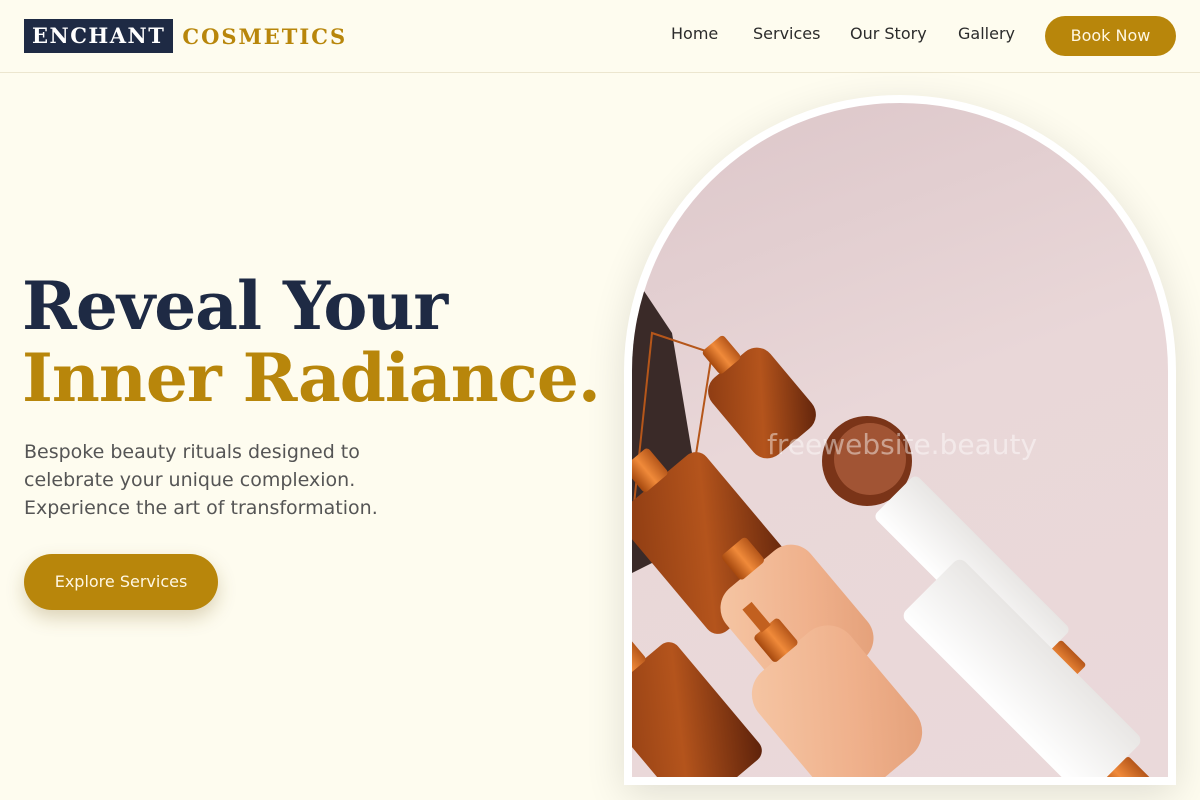 The image size is (1200, 800). Describe the element at coordinates (888, 33) in the screenshot. I see `nav-item-our-story: Our Story` at that location.